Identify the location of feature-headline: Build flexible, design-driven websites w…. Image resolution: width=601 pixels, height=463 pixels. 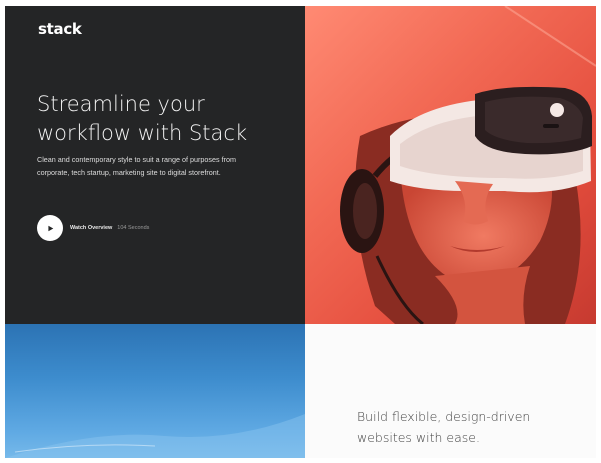
(444, 427).